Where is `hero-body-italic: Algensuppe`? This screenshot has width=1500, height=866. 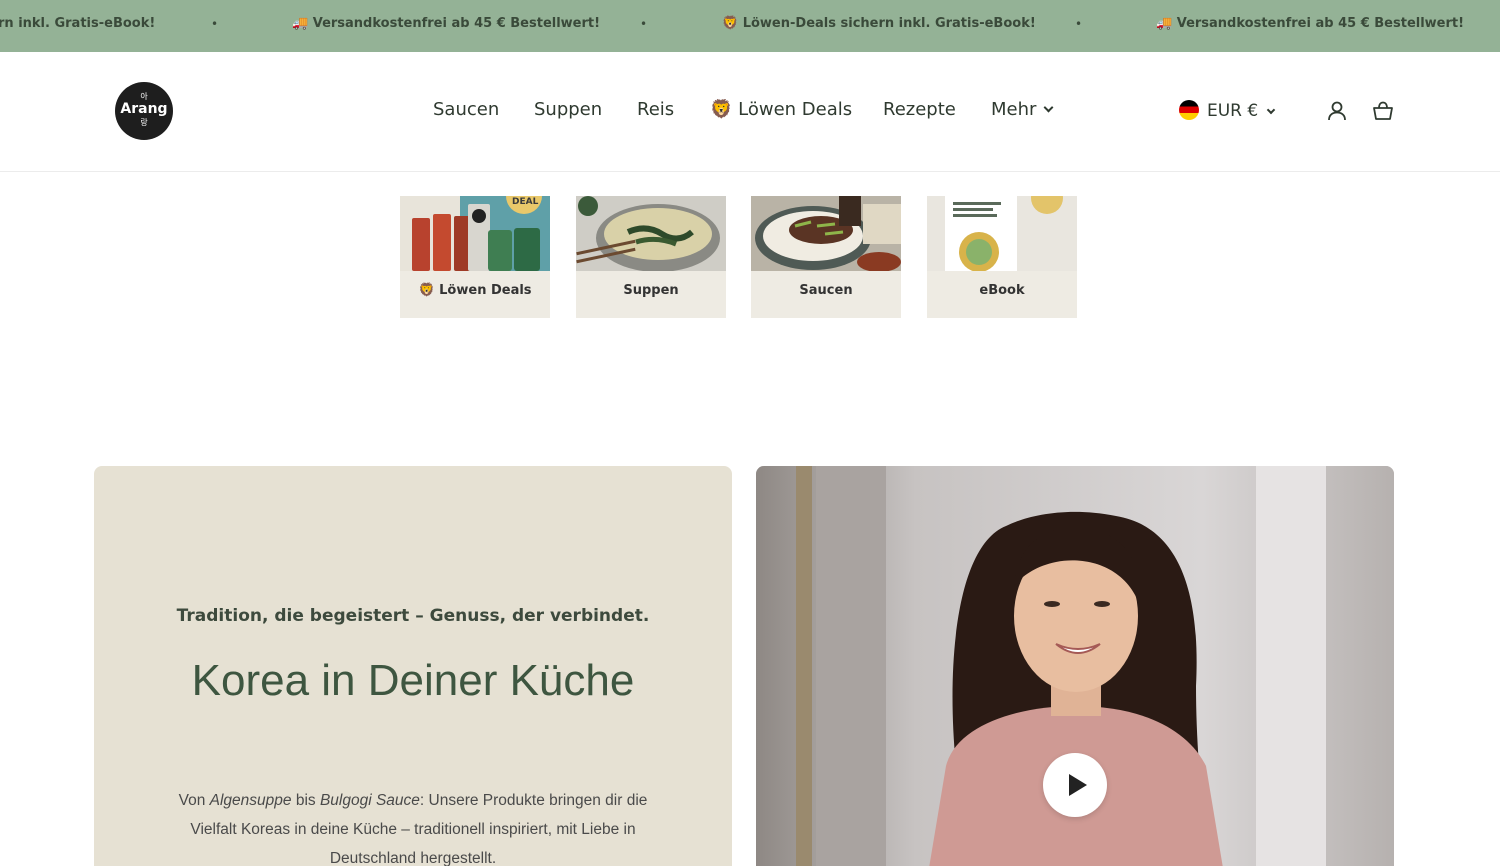
hero-body-italic: Algensuppe is located at coordinates (250, 800).